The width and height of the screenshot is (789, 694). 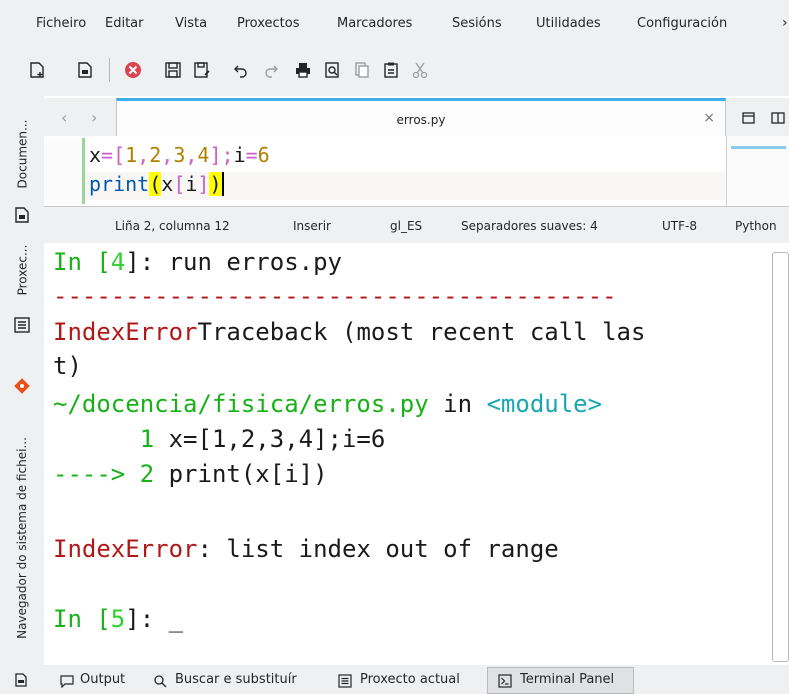 I want to click on print-preview-icon, so click(x=332, y=70).